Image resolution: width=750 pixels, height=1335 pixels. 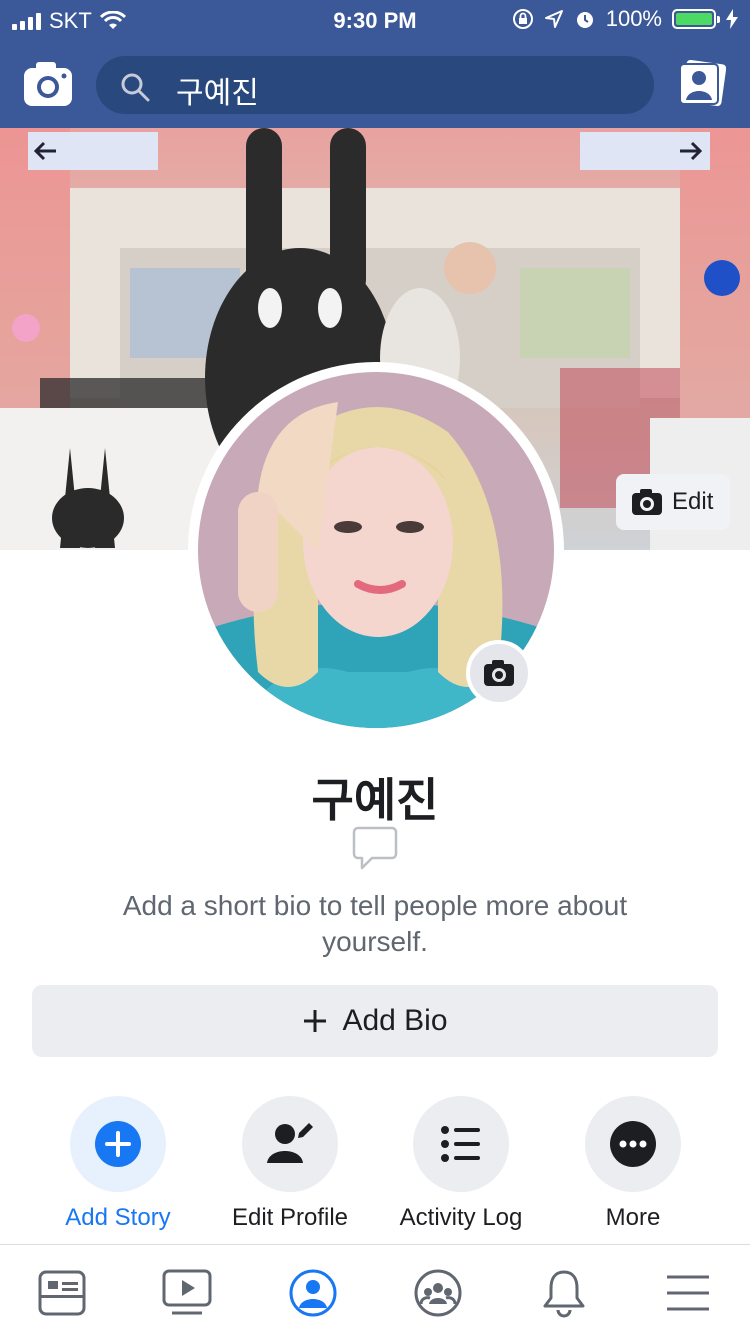 I want to click on add-story-label: Add Story, so click(x=118, y=1217).